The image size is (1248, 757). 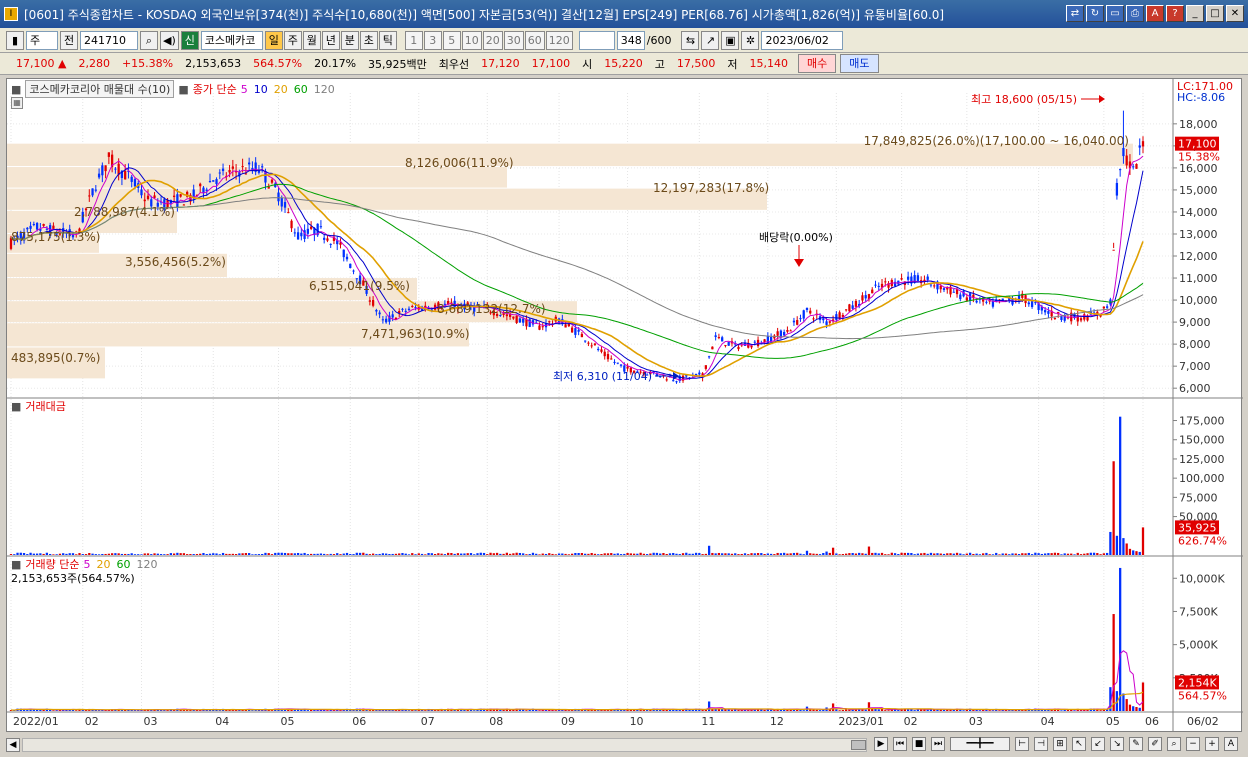 What do you see at coordinates (169, 40) in the screenshot?
I see `speaker-icon: ◀)` at bounding box center [169, 40].